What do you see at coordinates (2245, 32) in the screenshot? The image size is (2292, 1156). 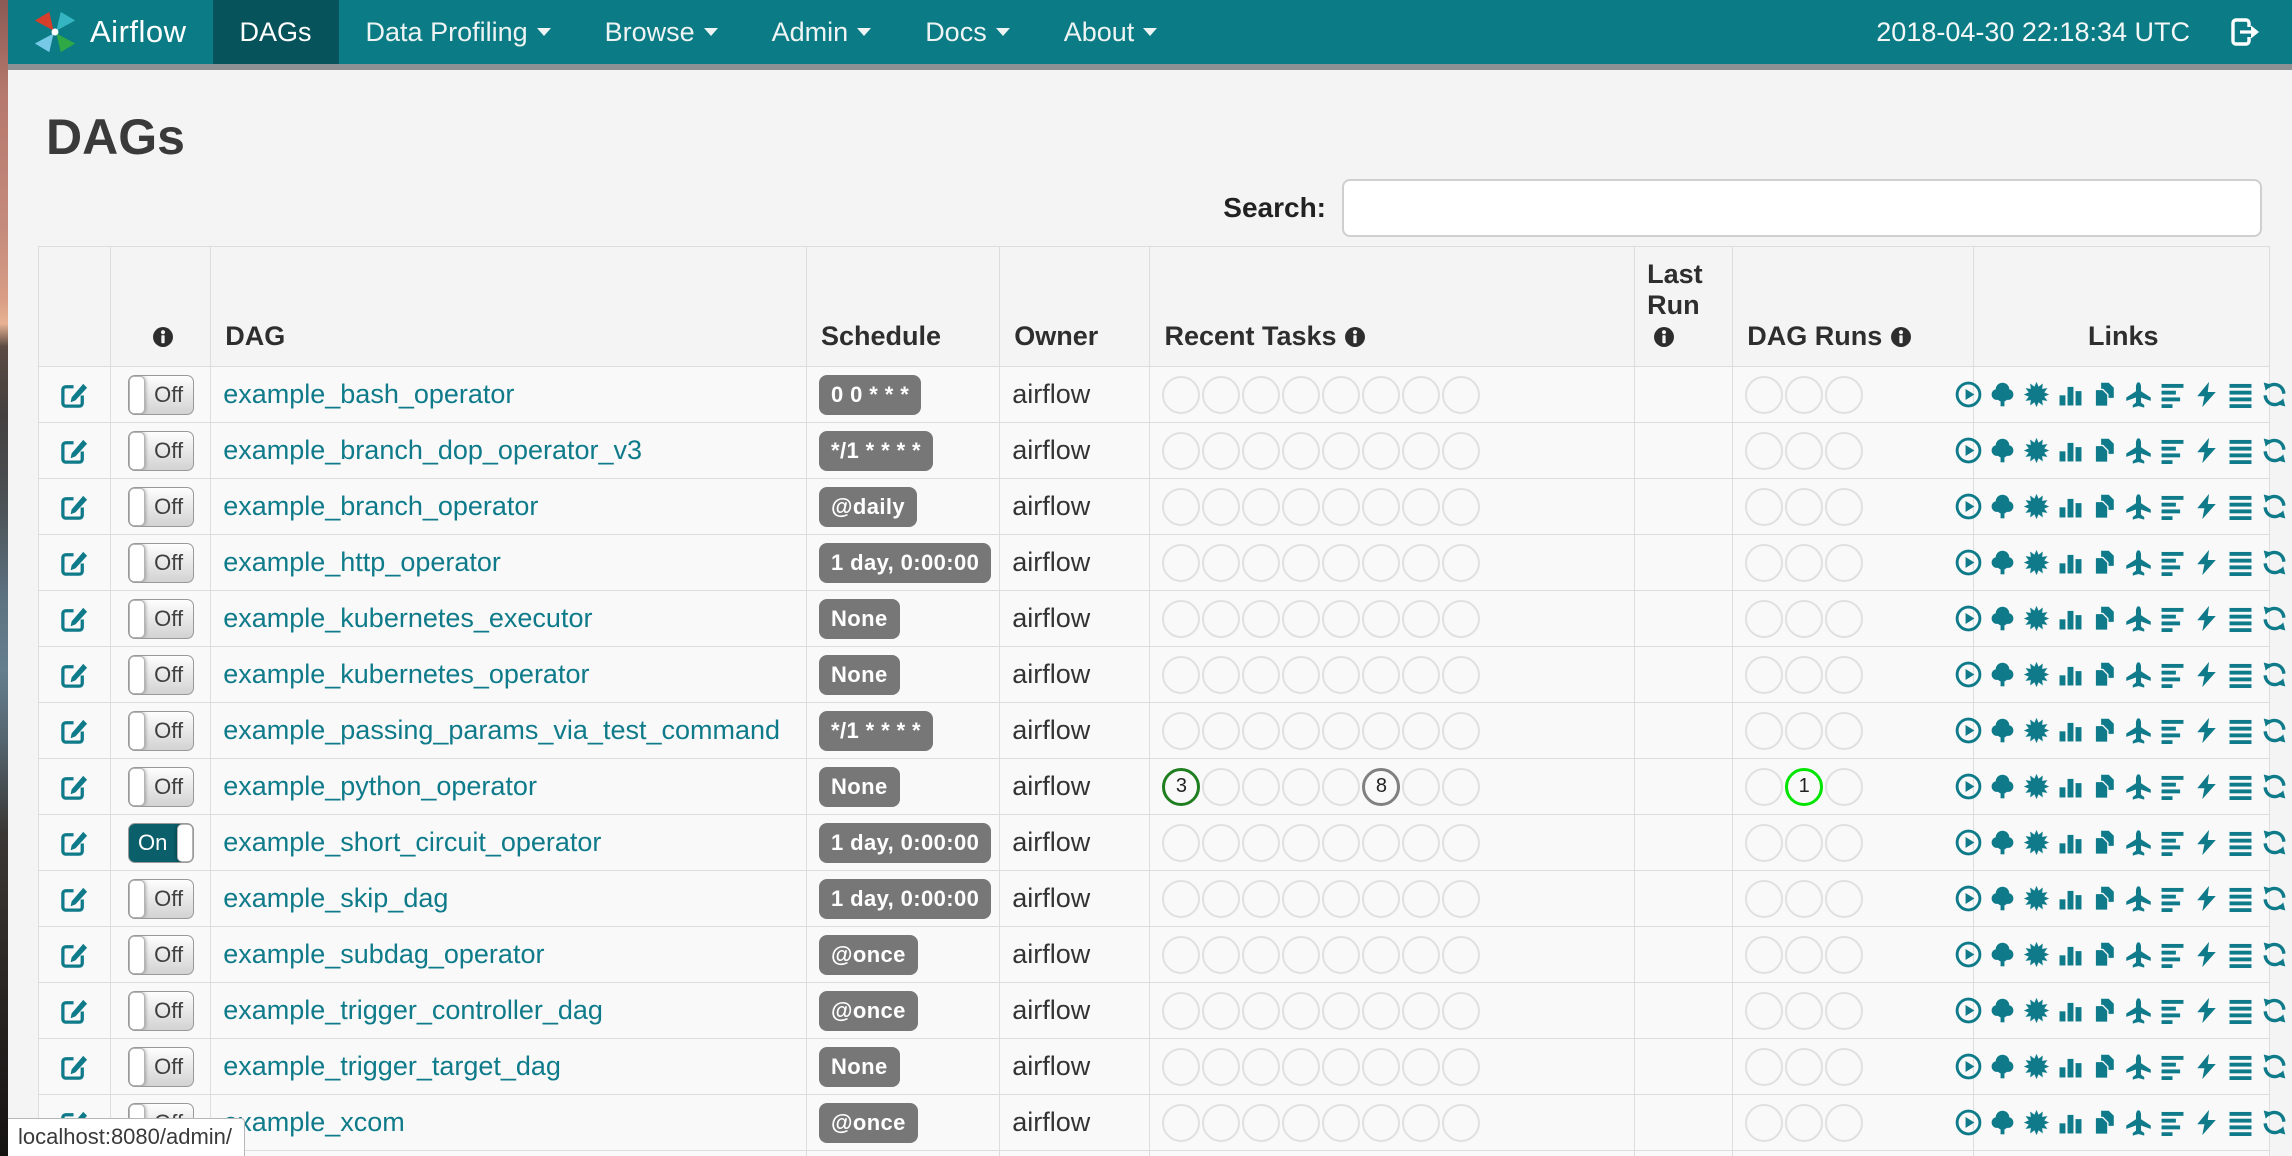 I see `sign-out-icon` at bounding box center [2245, 32].